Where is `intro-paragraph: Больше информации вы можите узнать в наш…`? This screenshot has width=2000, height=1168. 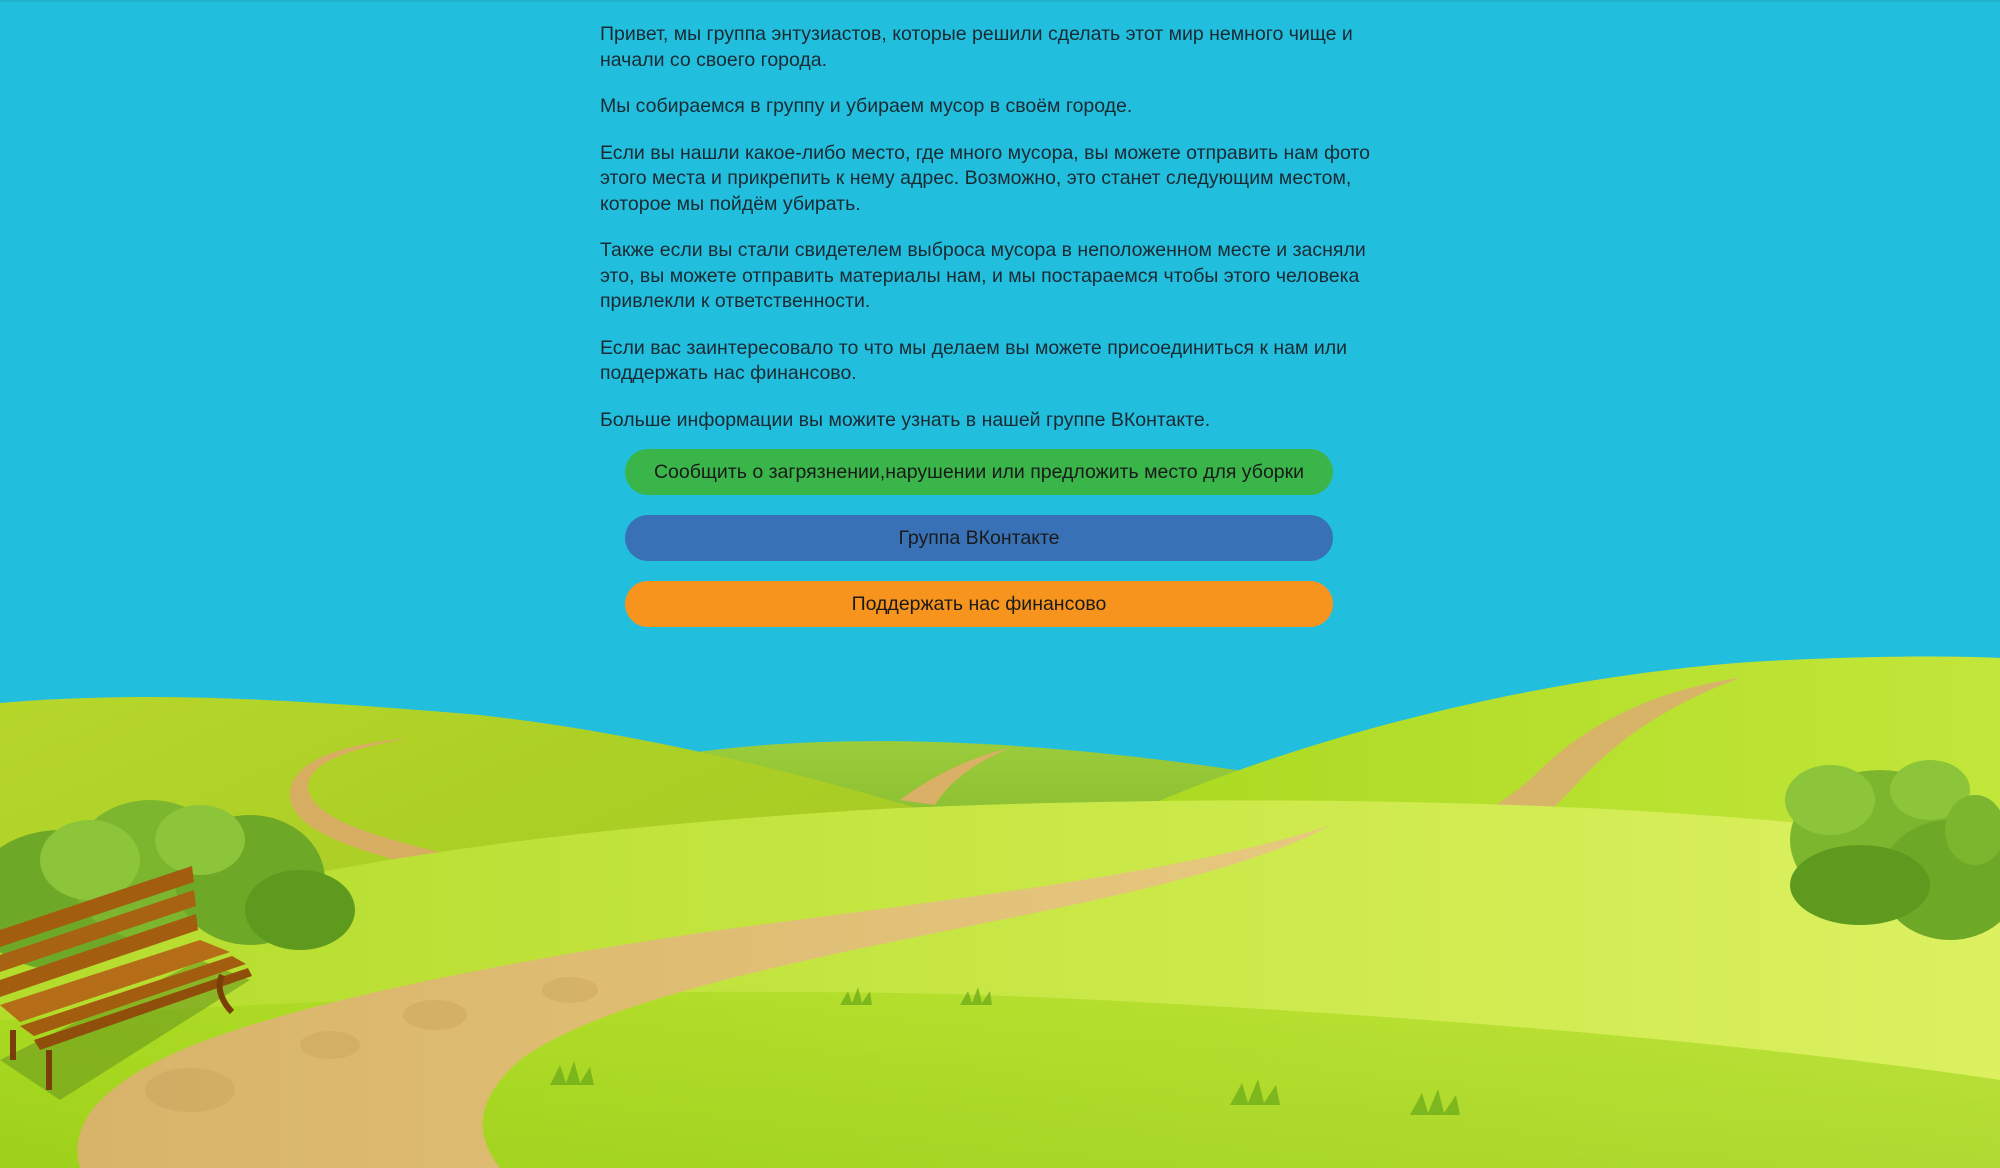
intro-paragraph: Больше информации вы можите узнать в наш… is located at coordinates (905, 419).